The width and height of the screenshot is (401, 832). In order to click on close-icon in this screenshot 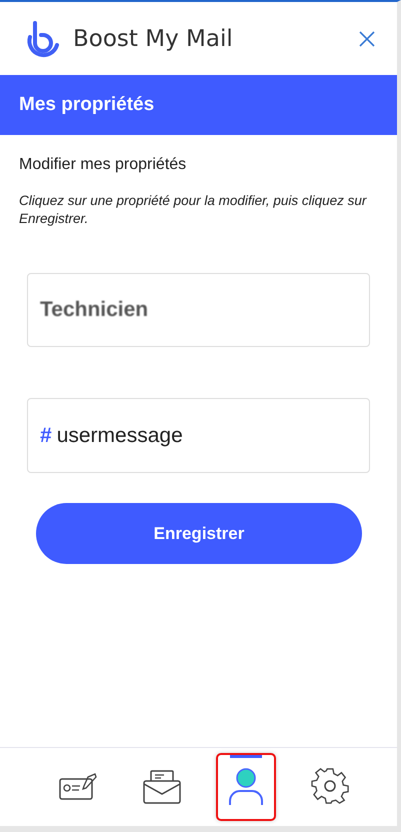, I will do `click(367, 38)`.